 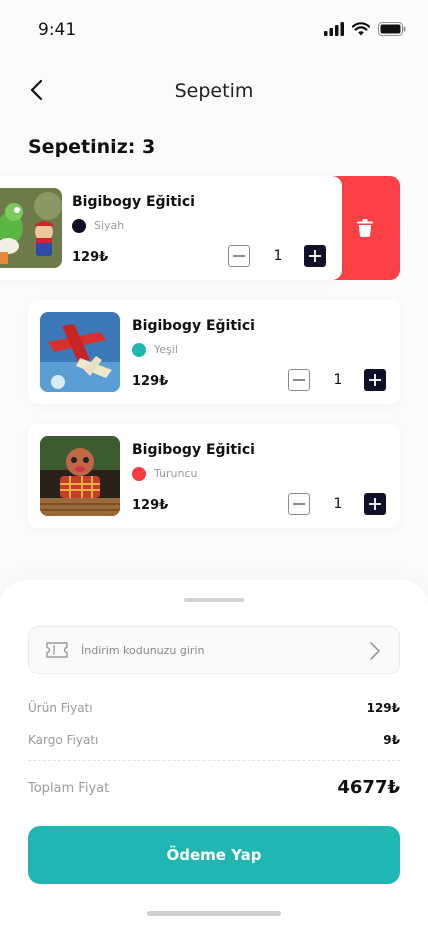 What do you see at coordinates (214, 913) in the screenshot?
I see `home-indicator` at bounding box center [214, 913].